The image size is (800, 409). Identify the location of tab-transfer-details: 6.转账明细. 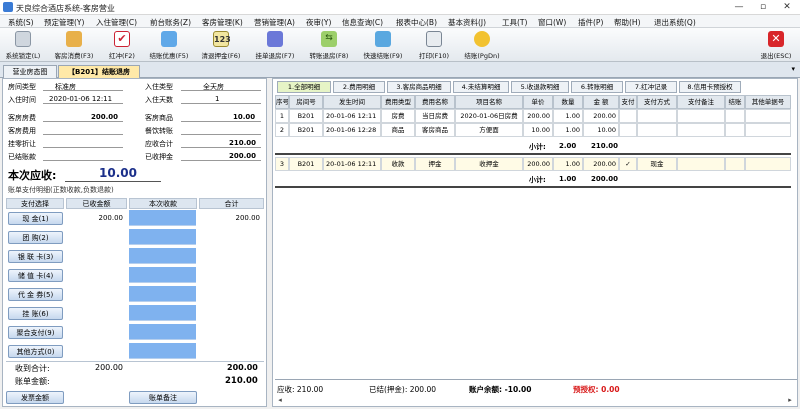
(597, 87).